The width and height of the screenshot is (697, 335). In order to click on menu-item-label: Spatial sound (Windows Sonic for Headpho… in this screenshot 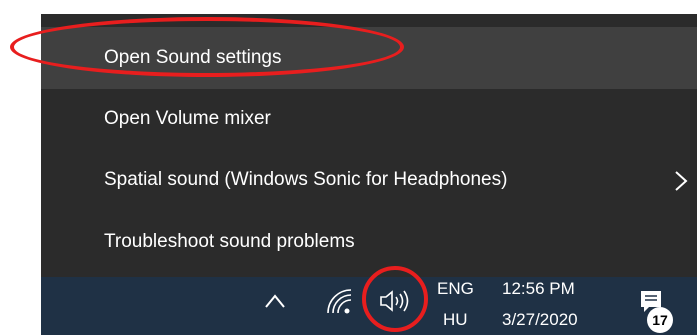, I will do `click(306, 179)`.